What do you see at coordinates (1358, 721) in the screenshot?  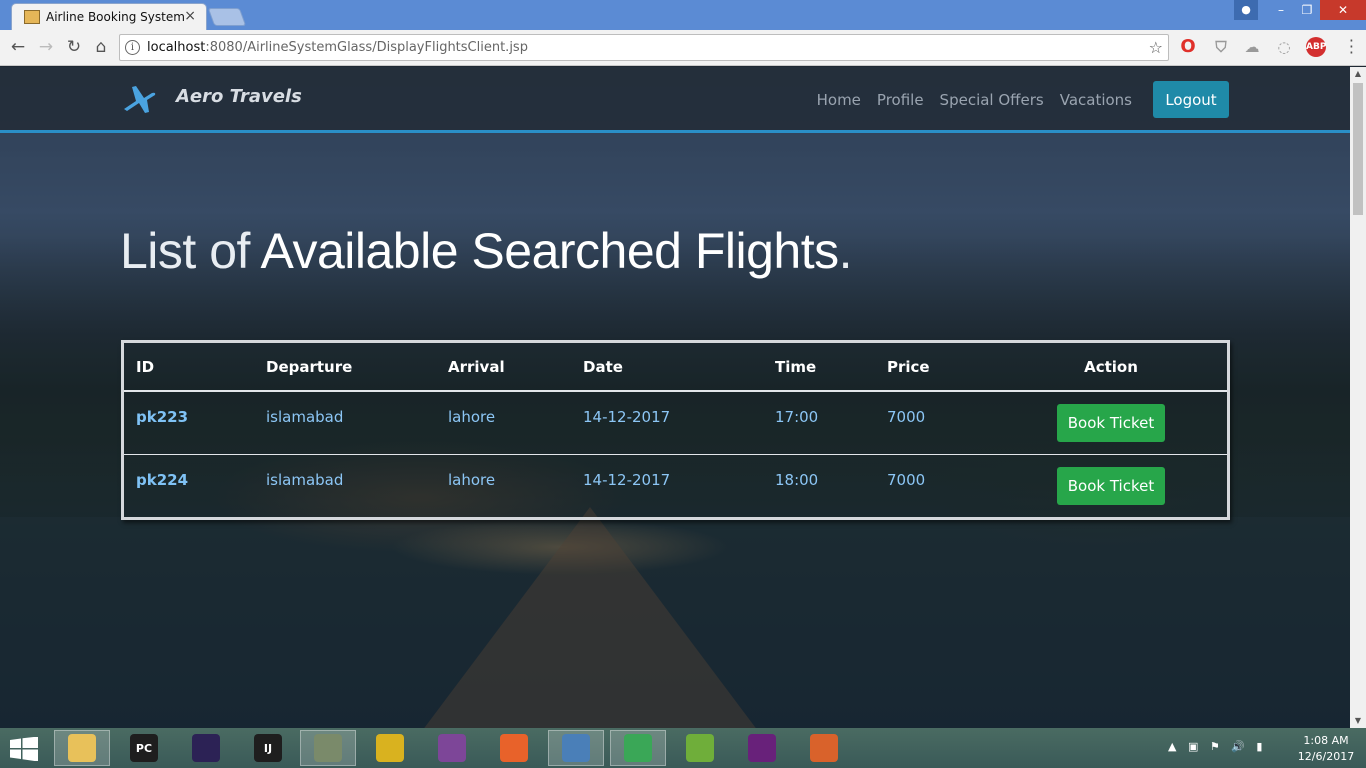 I see `scroll-down-icon: ▼` at bounding box center [1358, 721].